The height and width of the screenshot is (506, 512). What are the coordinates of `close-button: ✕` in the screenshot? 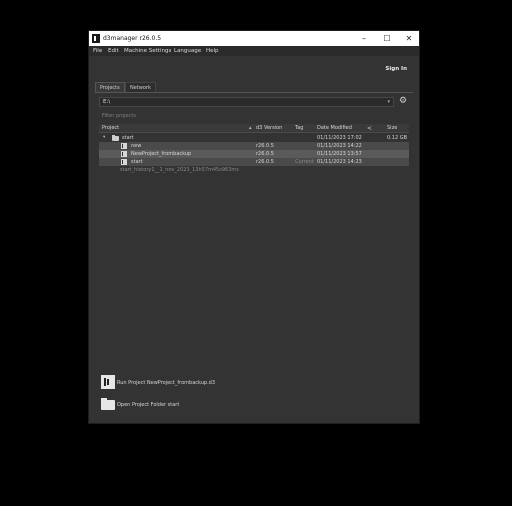 It's located at (409, 38).